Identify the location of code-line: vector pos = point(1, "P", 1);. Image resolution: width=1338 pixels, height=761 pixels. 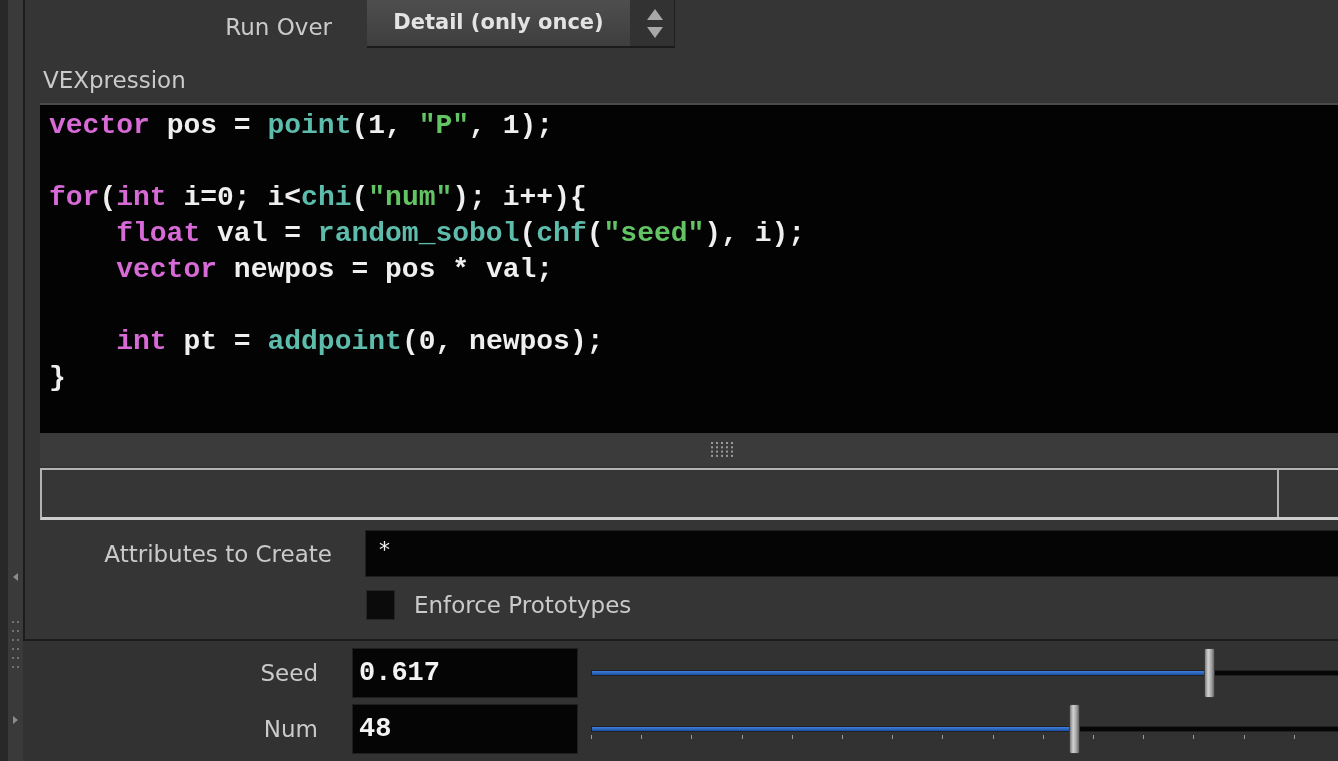
(301, 126).